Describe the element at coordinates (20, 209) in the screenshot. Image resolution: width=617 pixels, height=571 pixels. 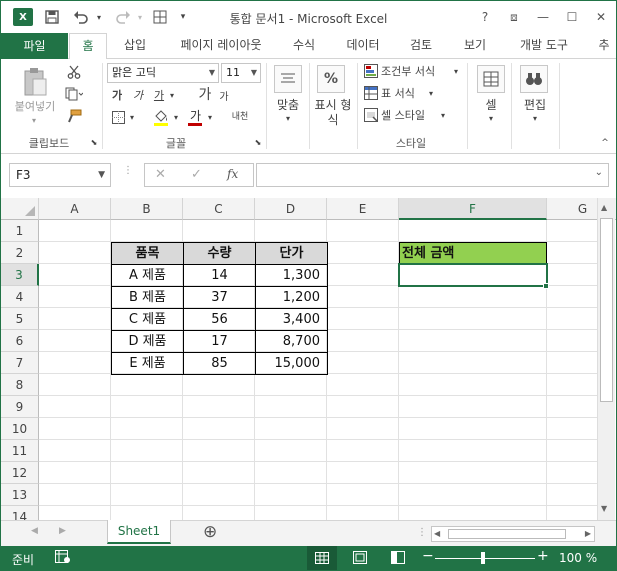
I see `select-all-corner` at that location.